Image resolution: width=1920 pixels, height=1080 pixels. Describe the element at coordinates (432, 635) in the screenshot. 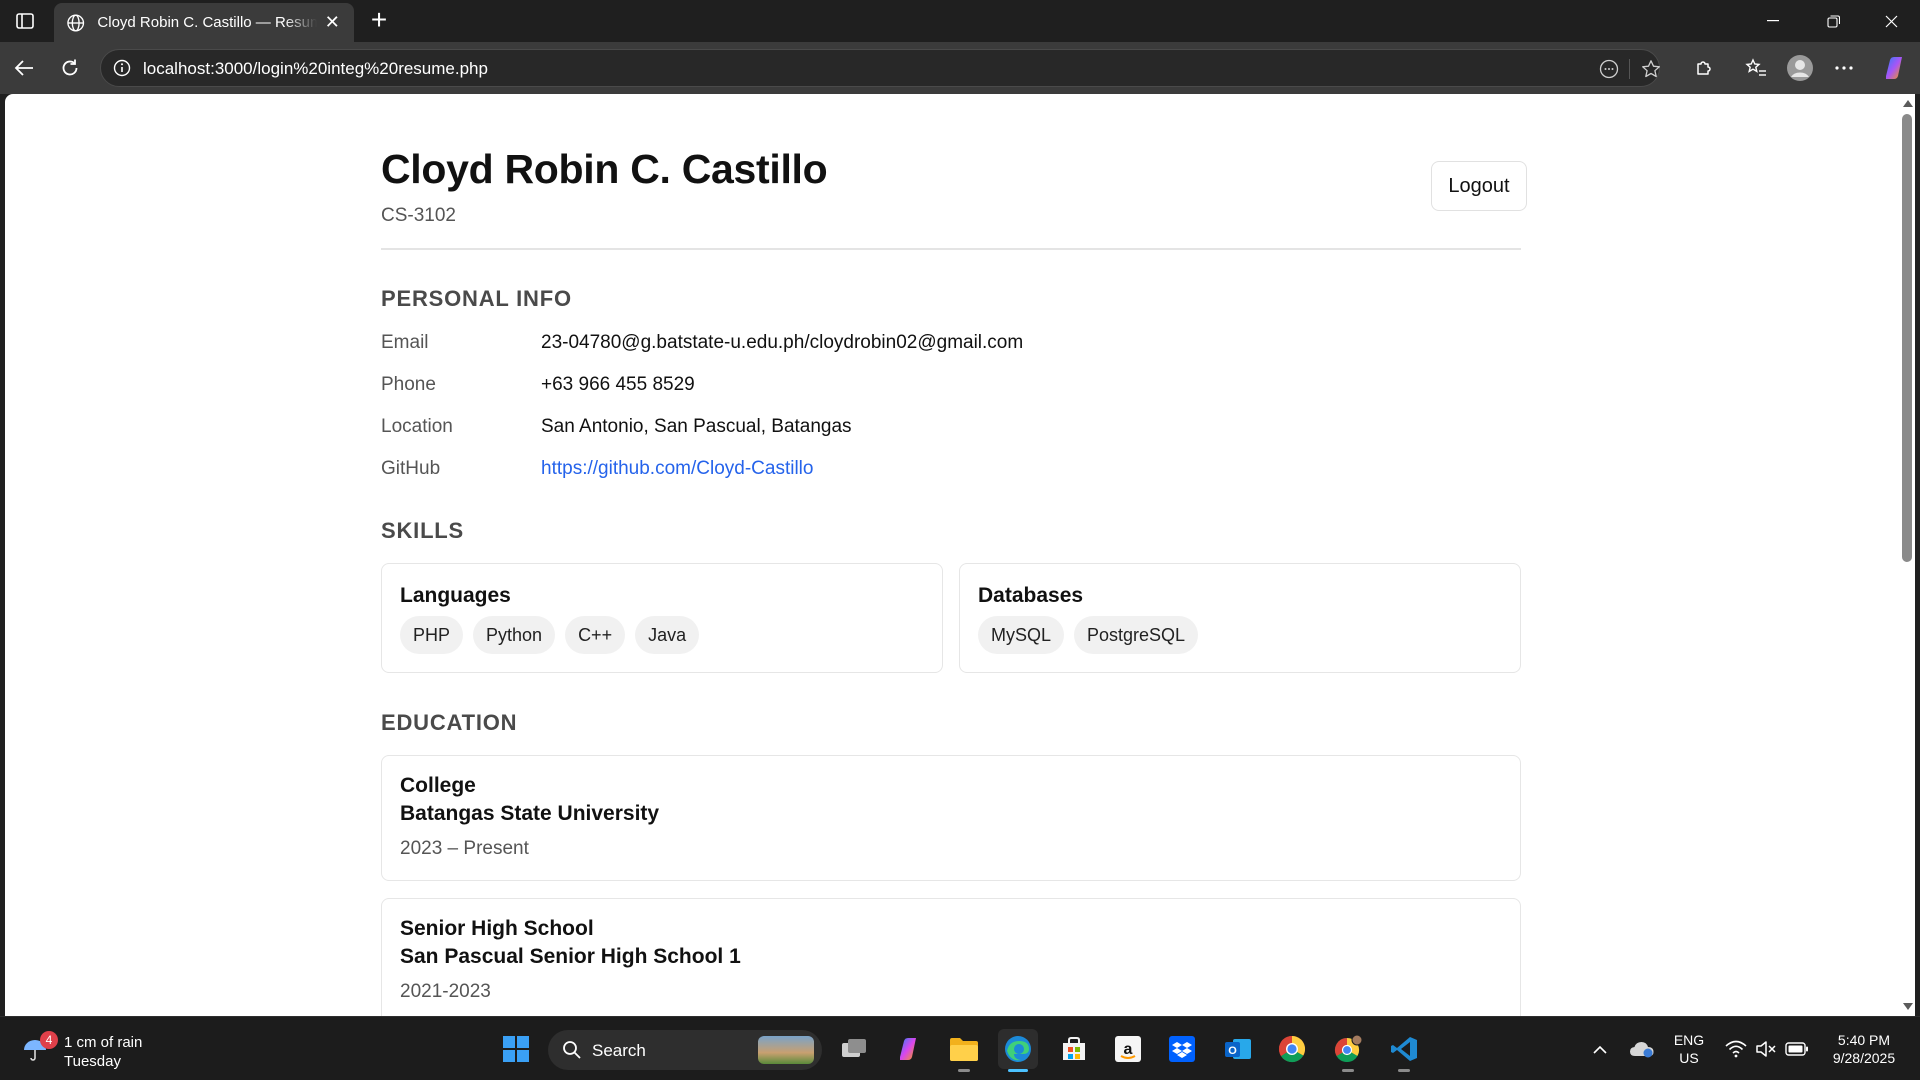

I see `skill-chip: PHP` at that location.